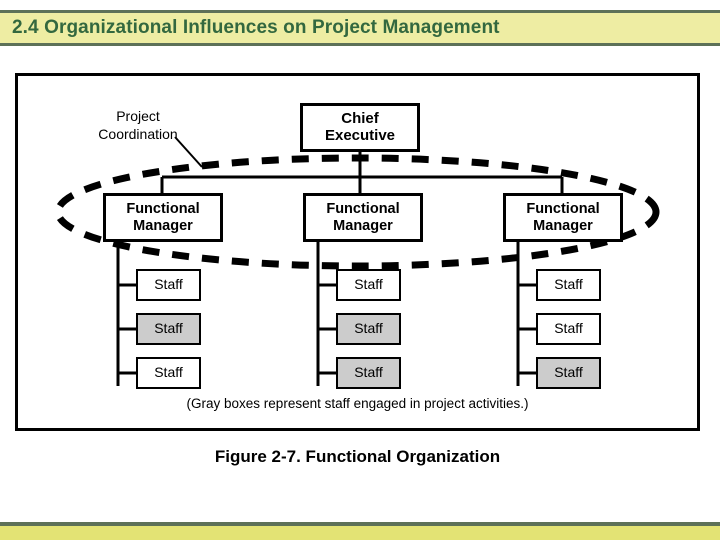 The image size is (720, 540). I want to click on node-functional-manager-1: Functional Manager, so click(163, 217).